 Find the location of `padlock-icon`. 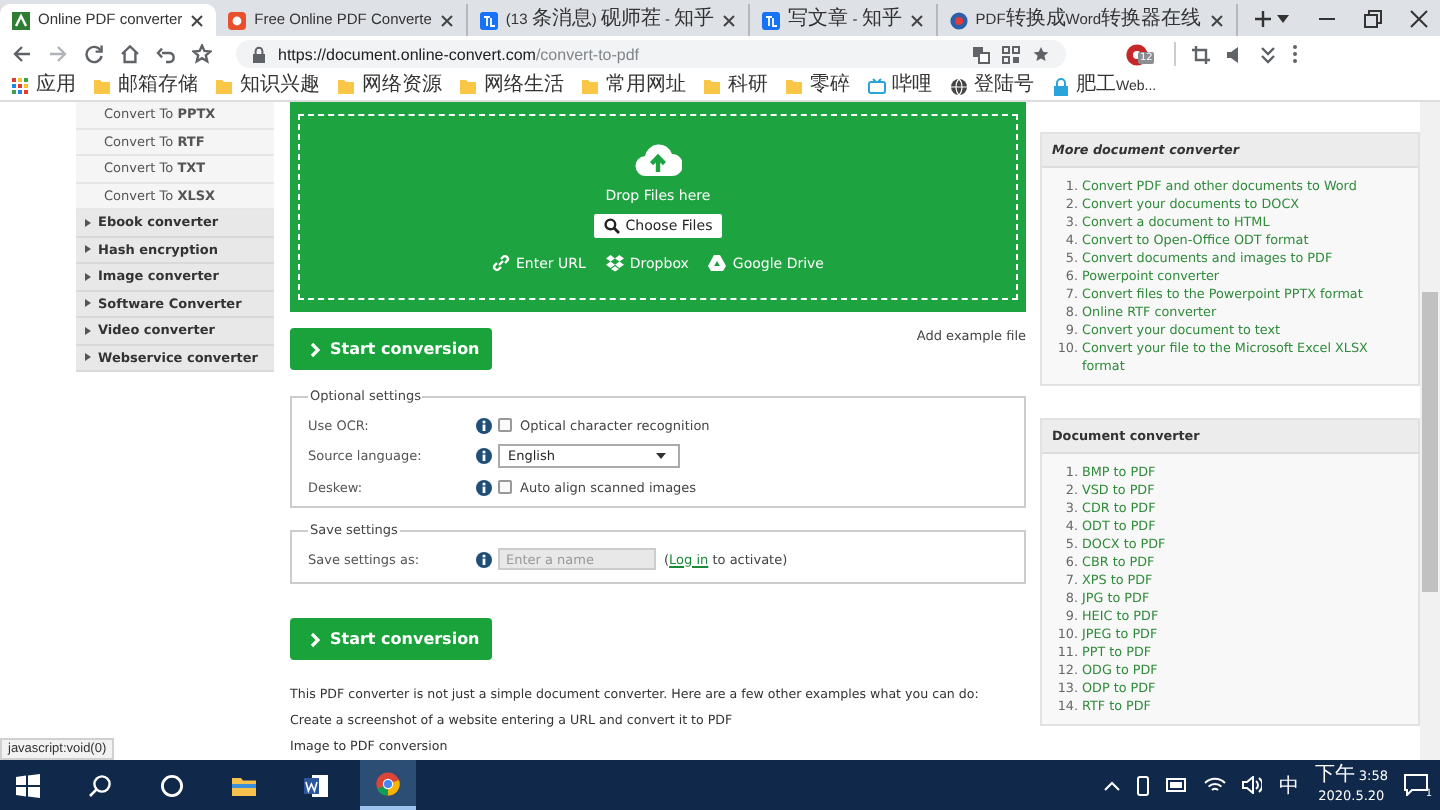

padlock-icon is located at coordinates (1061, 86).